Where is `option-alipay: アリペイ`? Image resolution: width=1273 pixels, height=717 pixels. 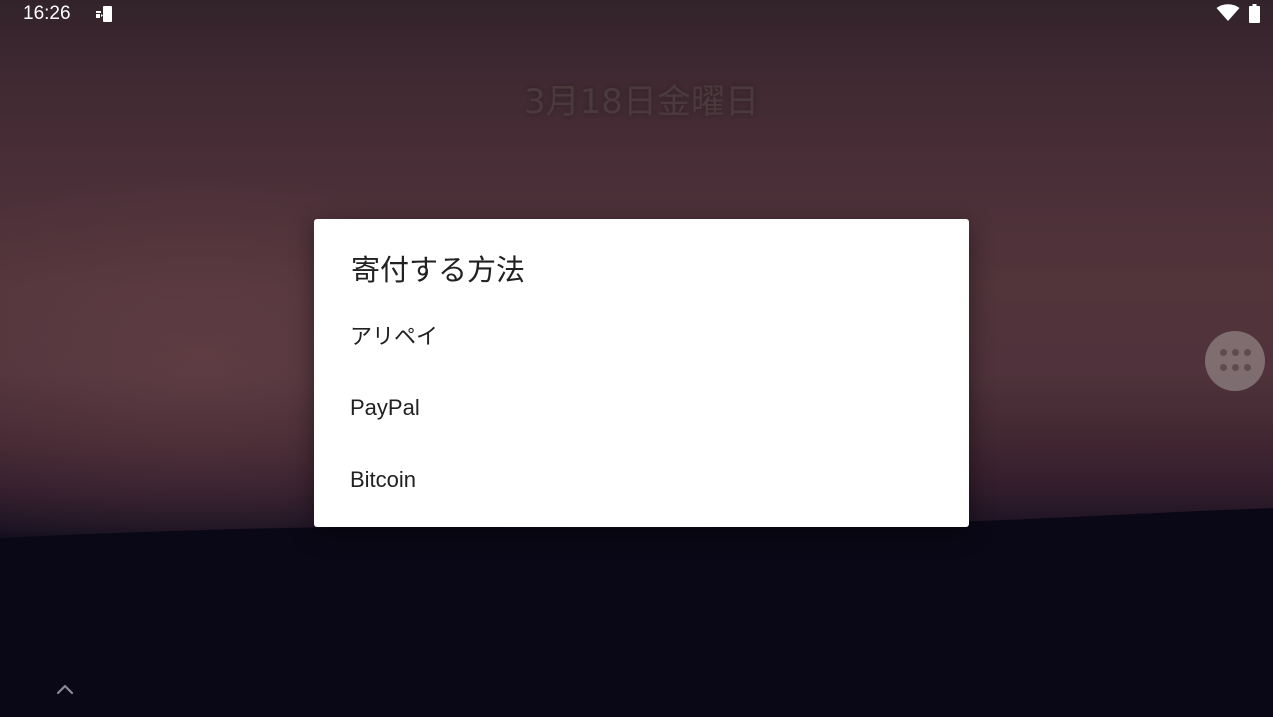 option-alipay: アリペイ is located at coordinates (641, 335).